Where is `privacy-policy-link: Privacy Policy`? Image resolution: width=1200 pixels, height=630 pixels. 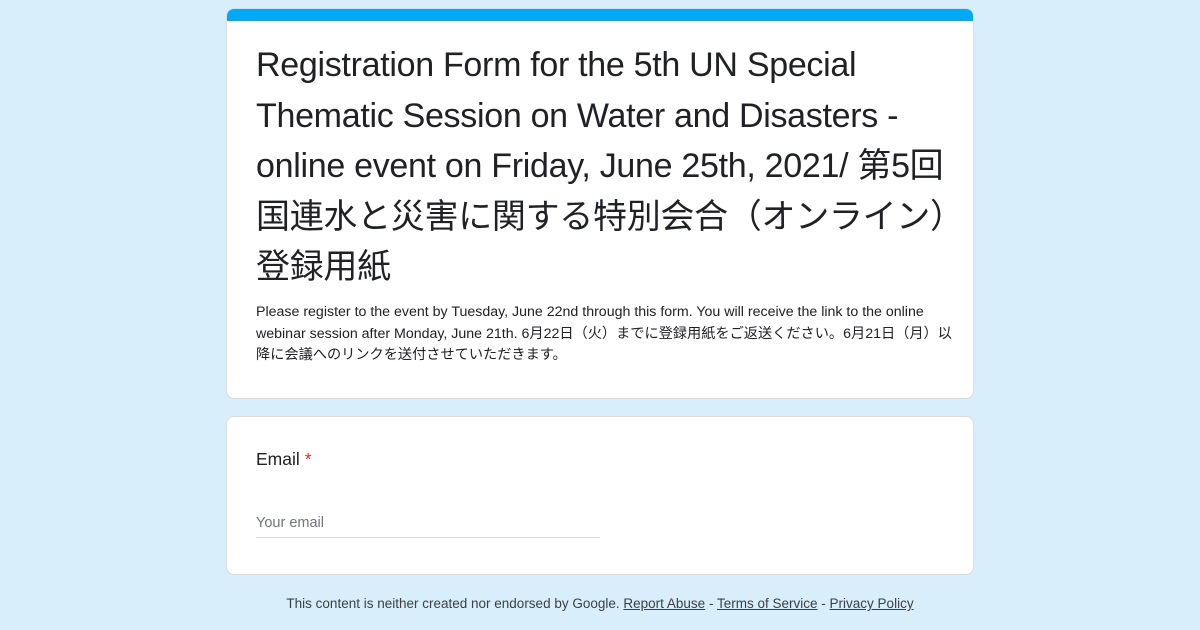
privacy-policy-link: Privacy Policy is located at coordinates (872, 603).